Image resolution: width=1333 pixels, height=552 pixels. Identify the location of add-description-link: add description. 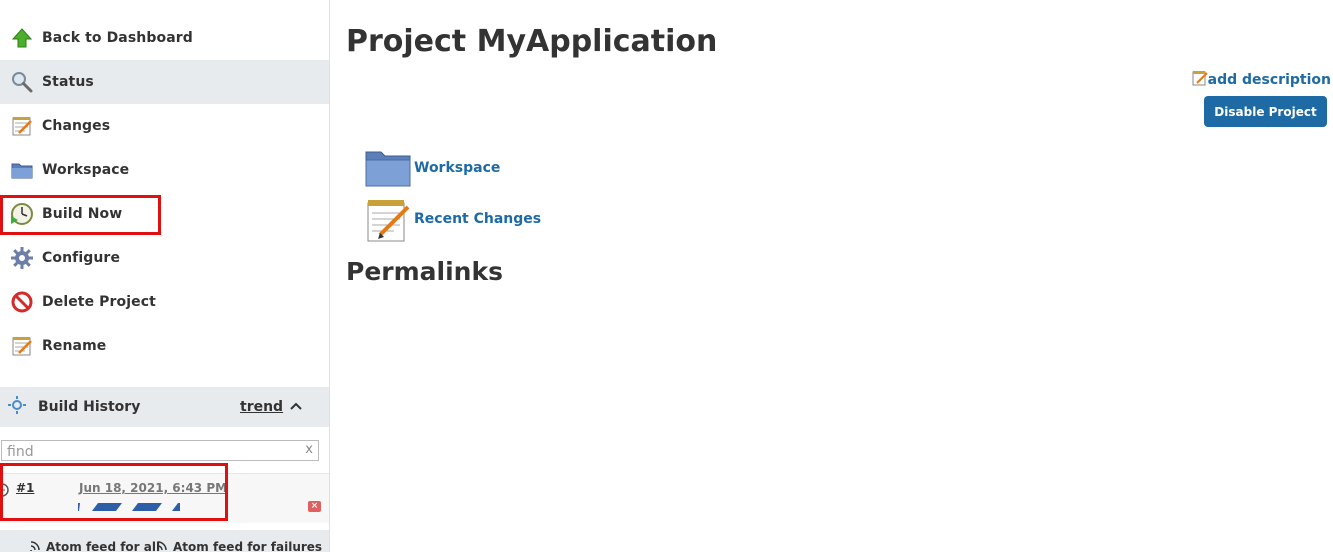
(1261, 80).